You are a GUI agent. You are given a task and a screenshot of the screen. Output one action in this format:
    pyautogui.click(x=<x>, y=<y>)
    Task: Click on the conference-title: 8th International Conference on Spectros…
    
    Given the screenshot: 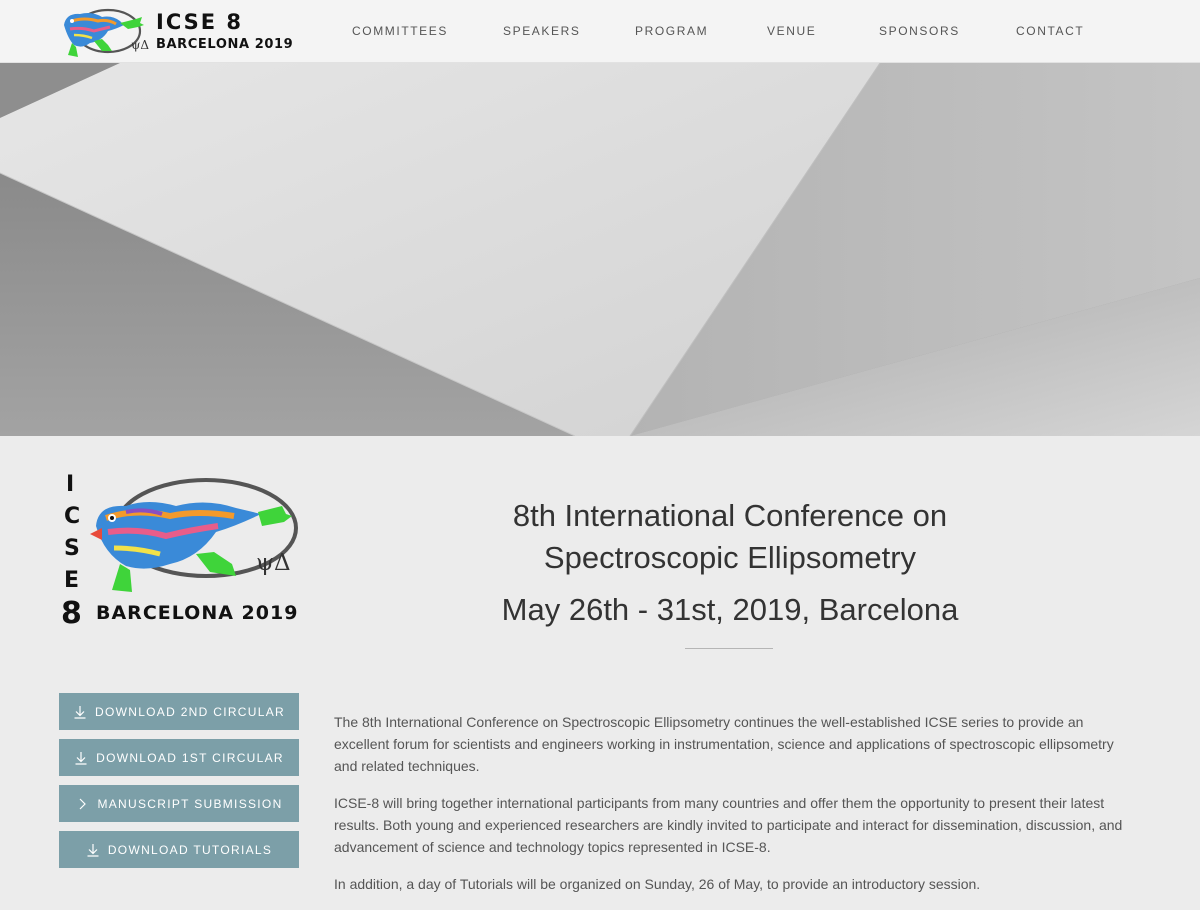 What is the action you would take?
    pyautogui.click(x=730, y=537)
    